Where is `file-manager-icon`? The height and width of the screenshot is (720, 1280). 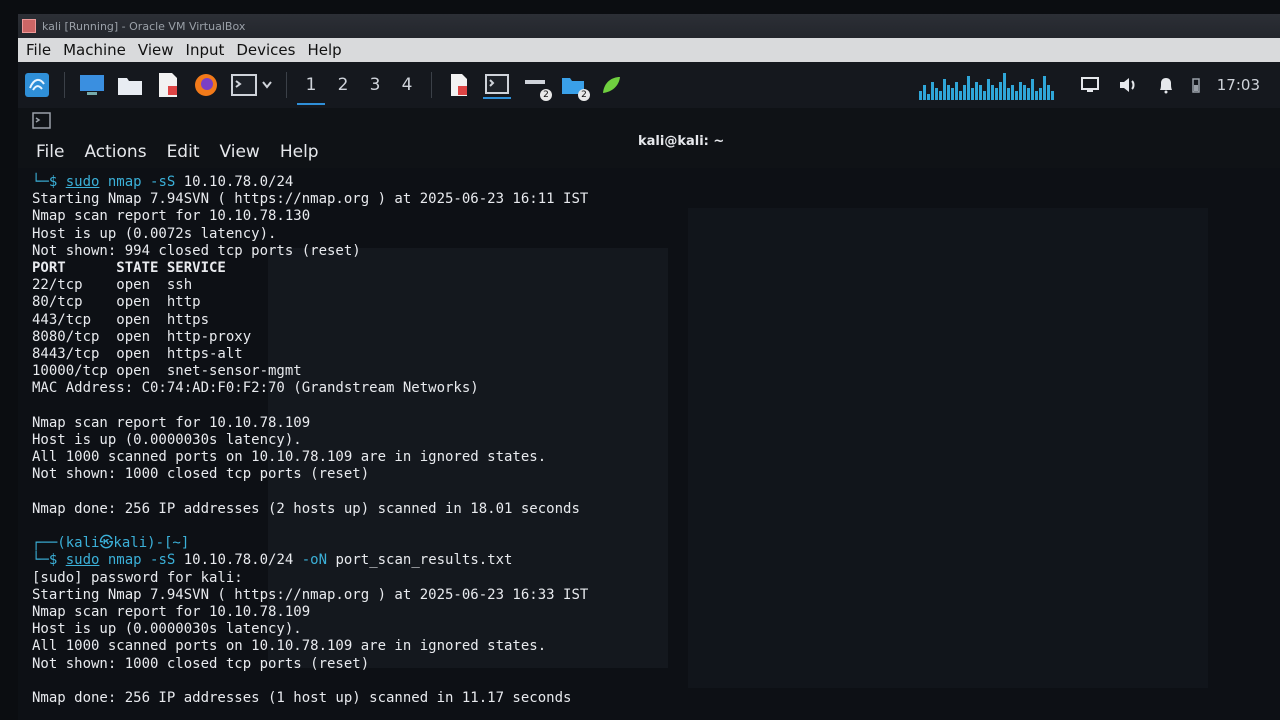 file-manager-icon is located at coordinates (130, 85).